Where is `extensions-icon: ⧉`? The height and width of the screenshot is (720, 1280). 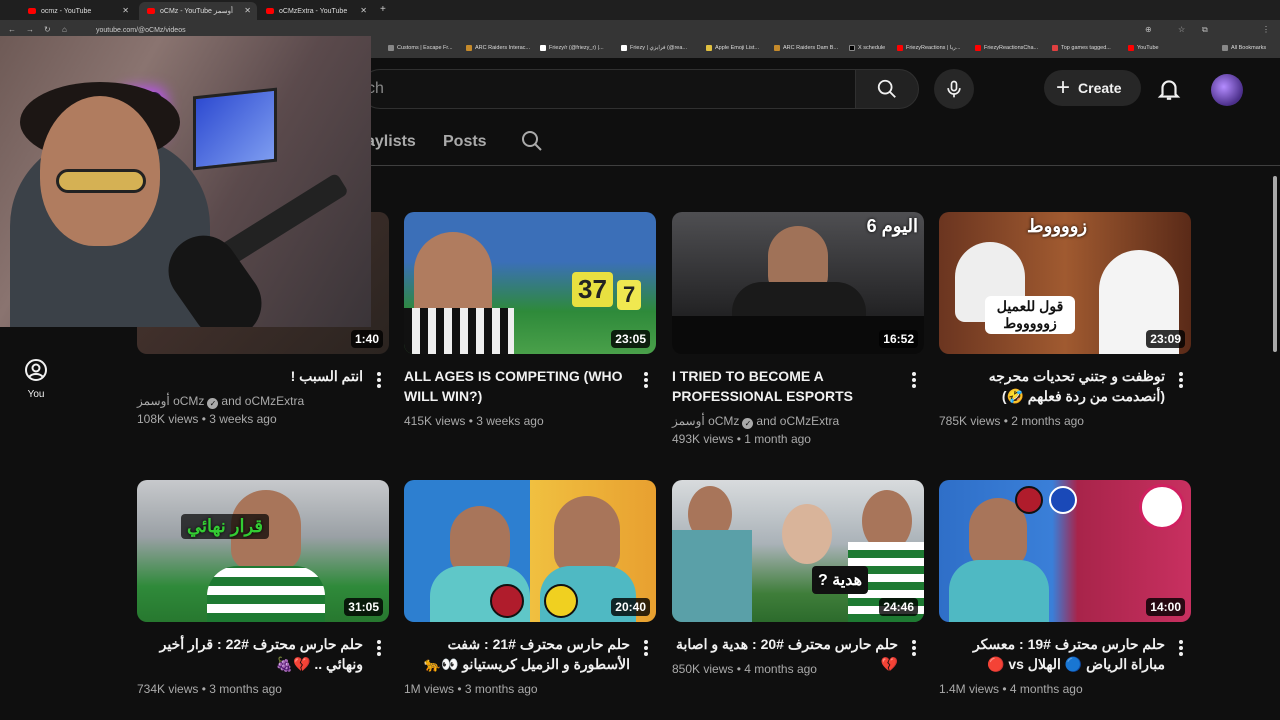
extensions-icon: ⧉ is located at coordinates (1205, 30).